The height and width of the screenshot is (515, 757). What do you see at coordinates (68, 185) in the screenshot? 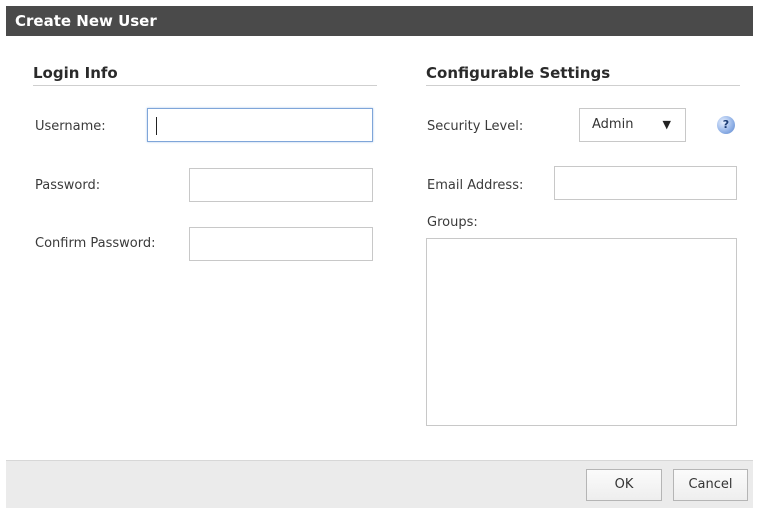
I see `password-label: Password:` at bounding box center [68, 185].